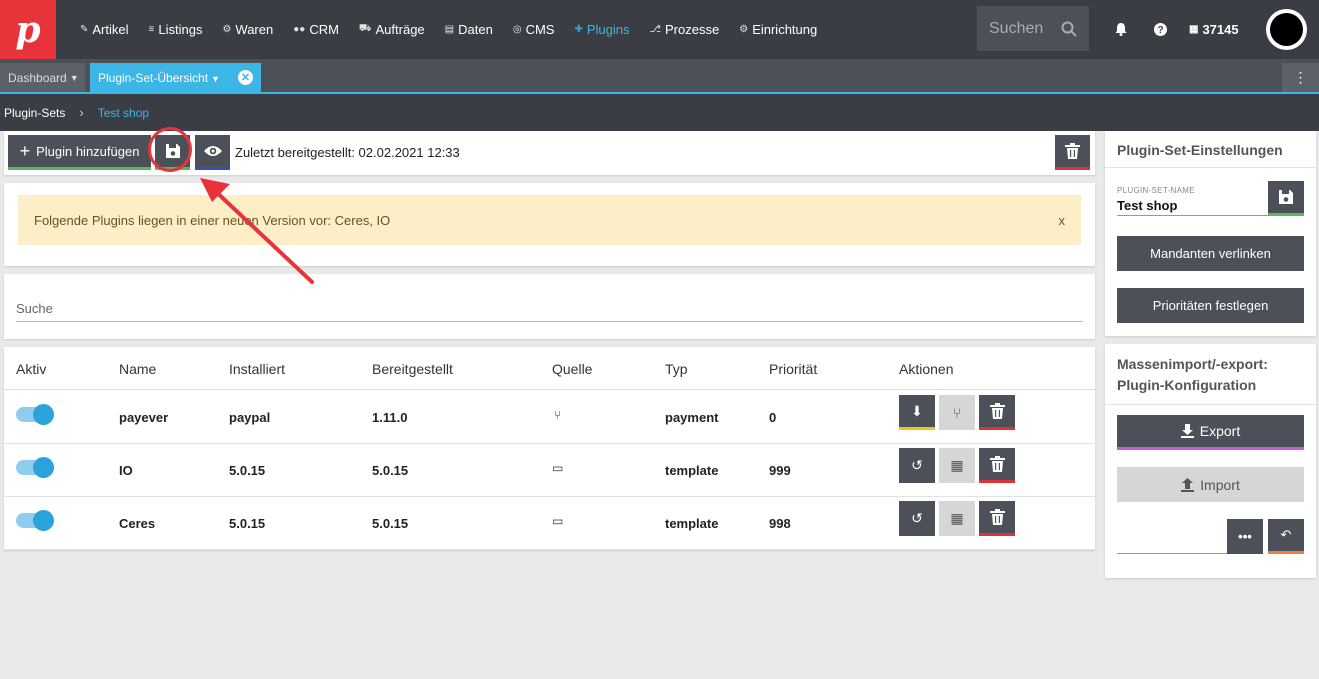  I want to click on plugin-search-input: Suche, so click(549, 311).